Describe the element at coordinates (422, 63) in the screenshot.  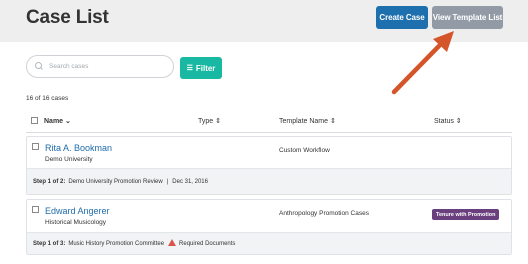
I see `annotation-arrow-icon` at that location.